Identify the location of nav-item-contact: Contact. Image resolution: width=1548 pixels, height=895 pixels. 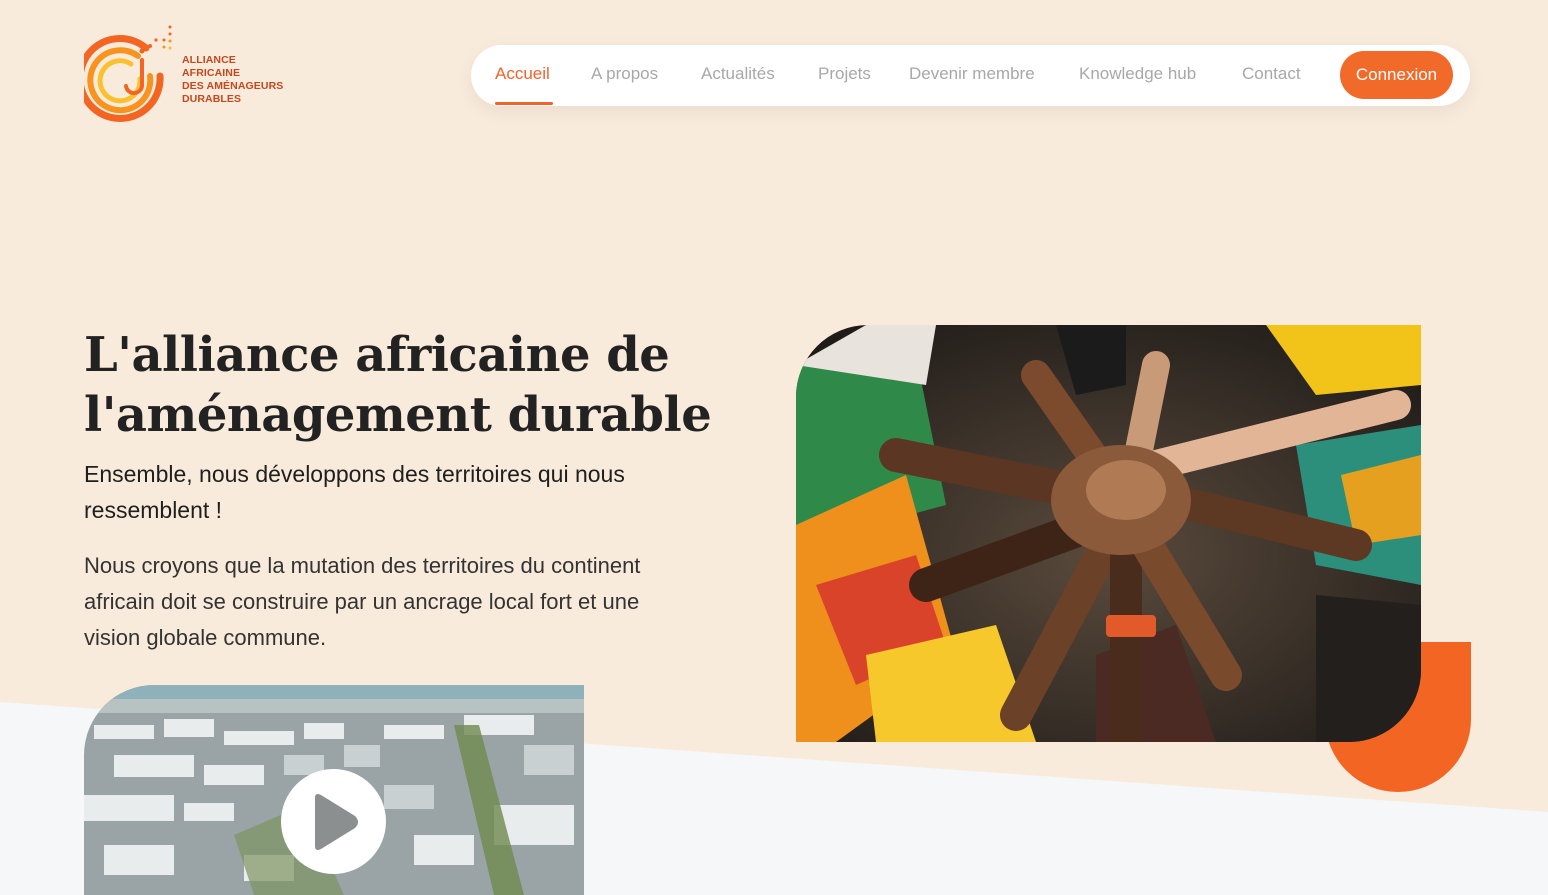
(1271, 75).